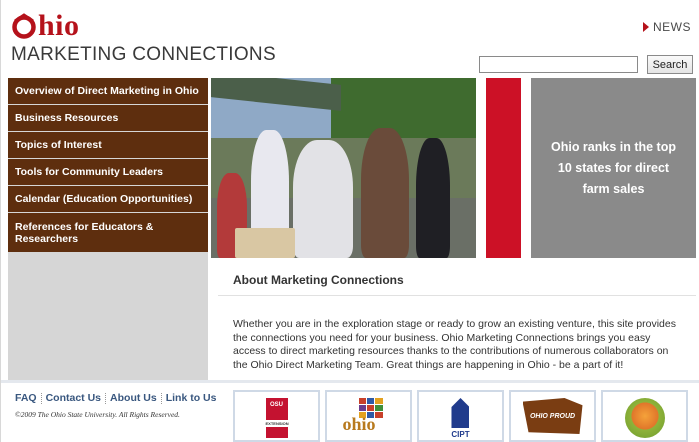 This screenshot has height=442, width=699. I want to click on osu-extension-logo: OSU EXTENSION, so click(276, 416).